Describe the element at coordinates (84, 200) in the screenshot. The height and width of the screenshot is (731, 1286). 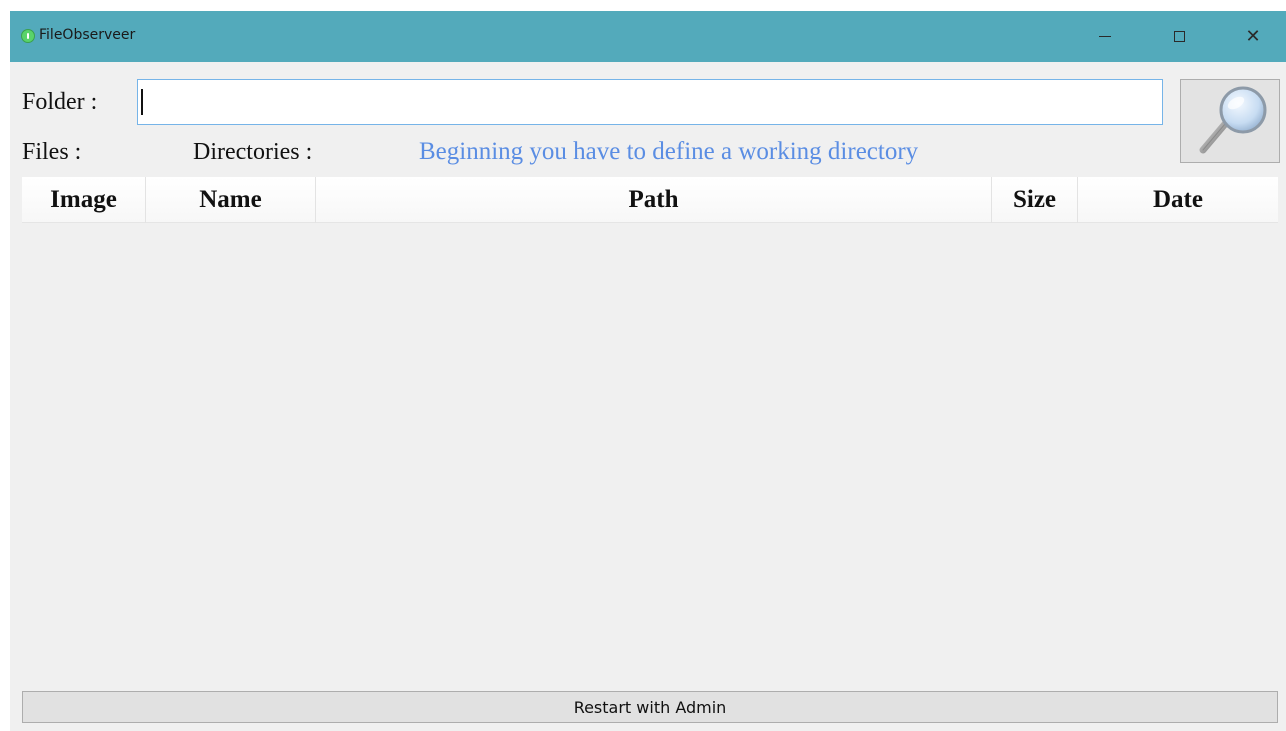
I see `column-header-image: Image` at that location.